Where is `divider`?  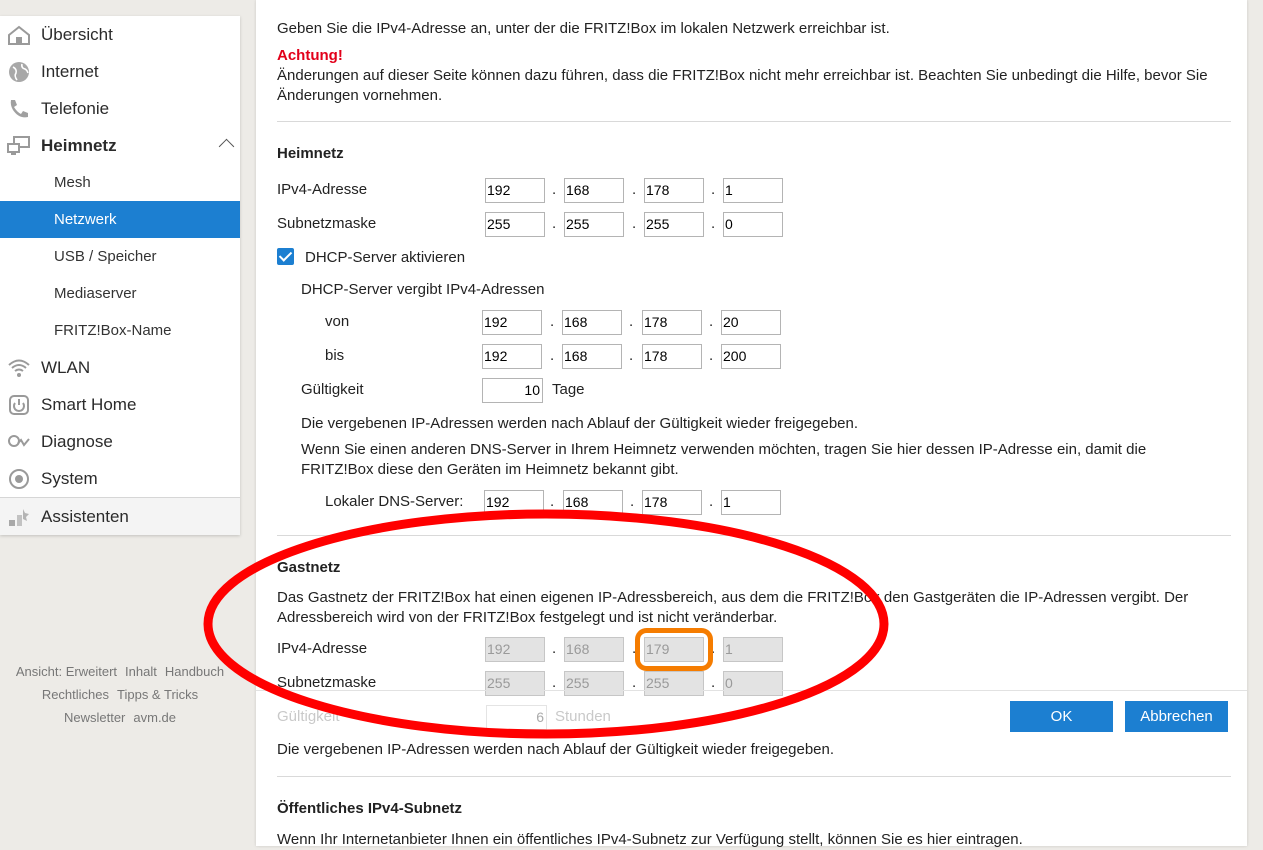
divider is located at coordinates (754, 535).